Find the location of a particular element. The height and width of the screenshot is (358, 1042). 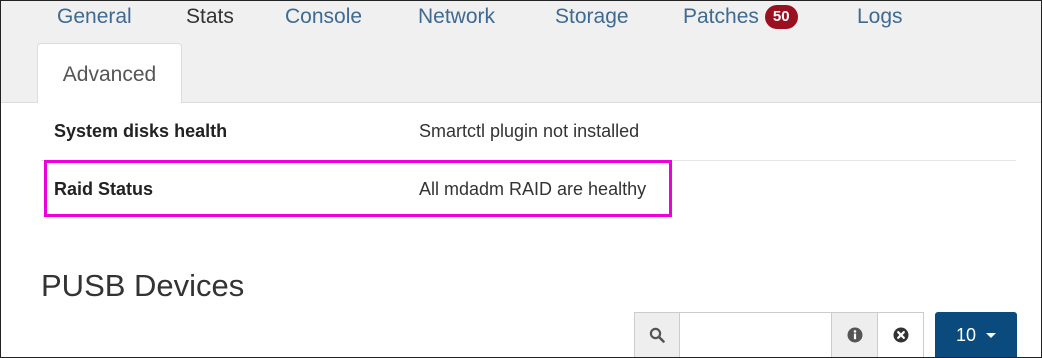

tab-stats: Stats is located at coordinates (210, 17).